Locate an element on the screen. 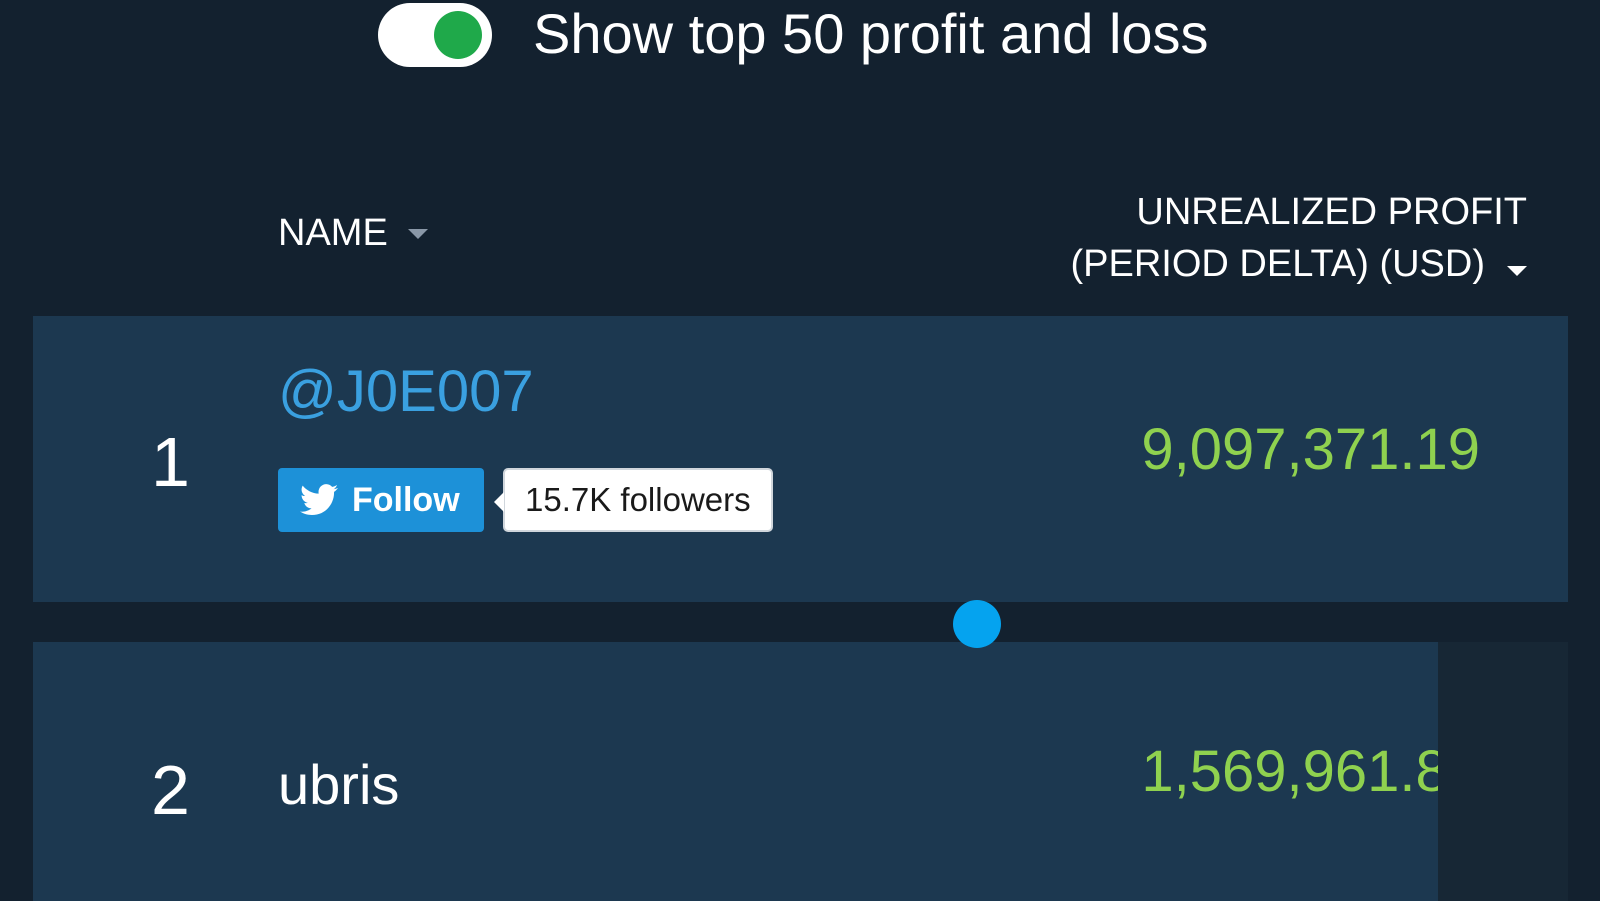 This screenshot has width=1600, height=901. profit-column-header: UNREALIZED PROFIT (PERIOD DELTA) (USD) is located at coordinates (1298, 238).